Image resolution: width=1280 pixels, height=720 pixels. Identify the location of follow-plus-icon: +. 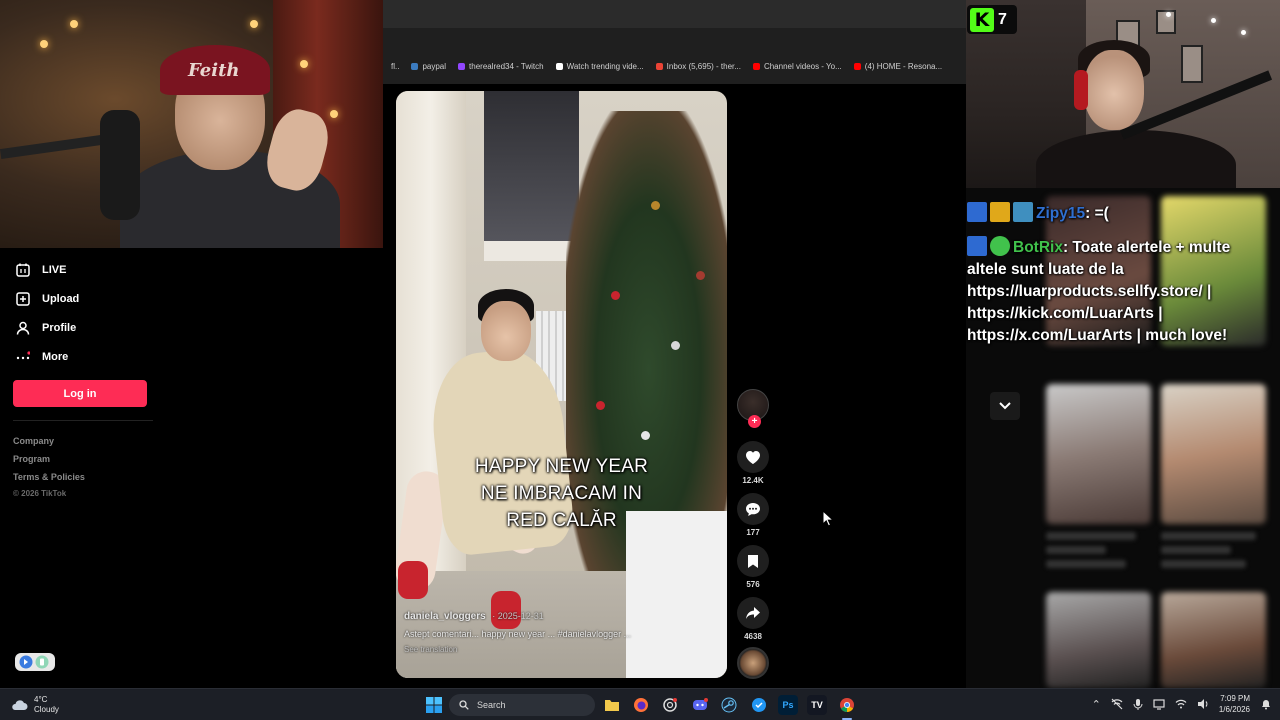
(754, 421).